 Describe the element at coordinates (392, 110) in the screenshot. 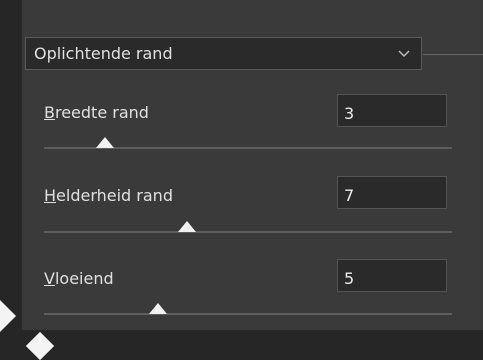

I see `edge-width-input` at that location.